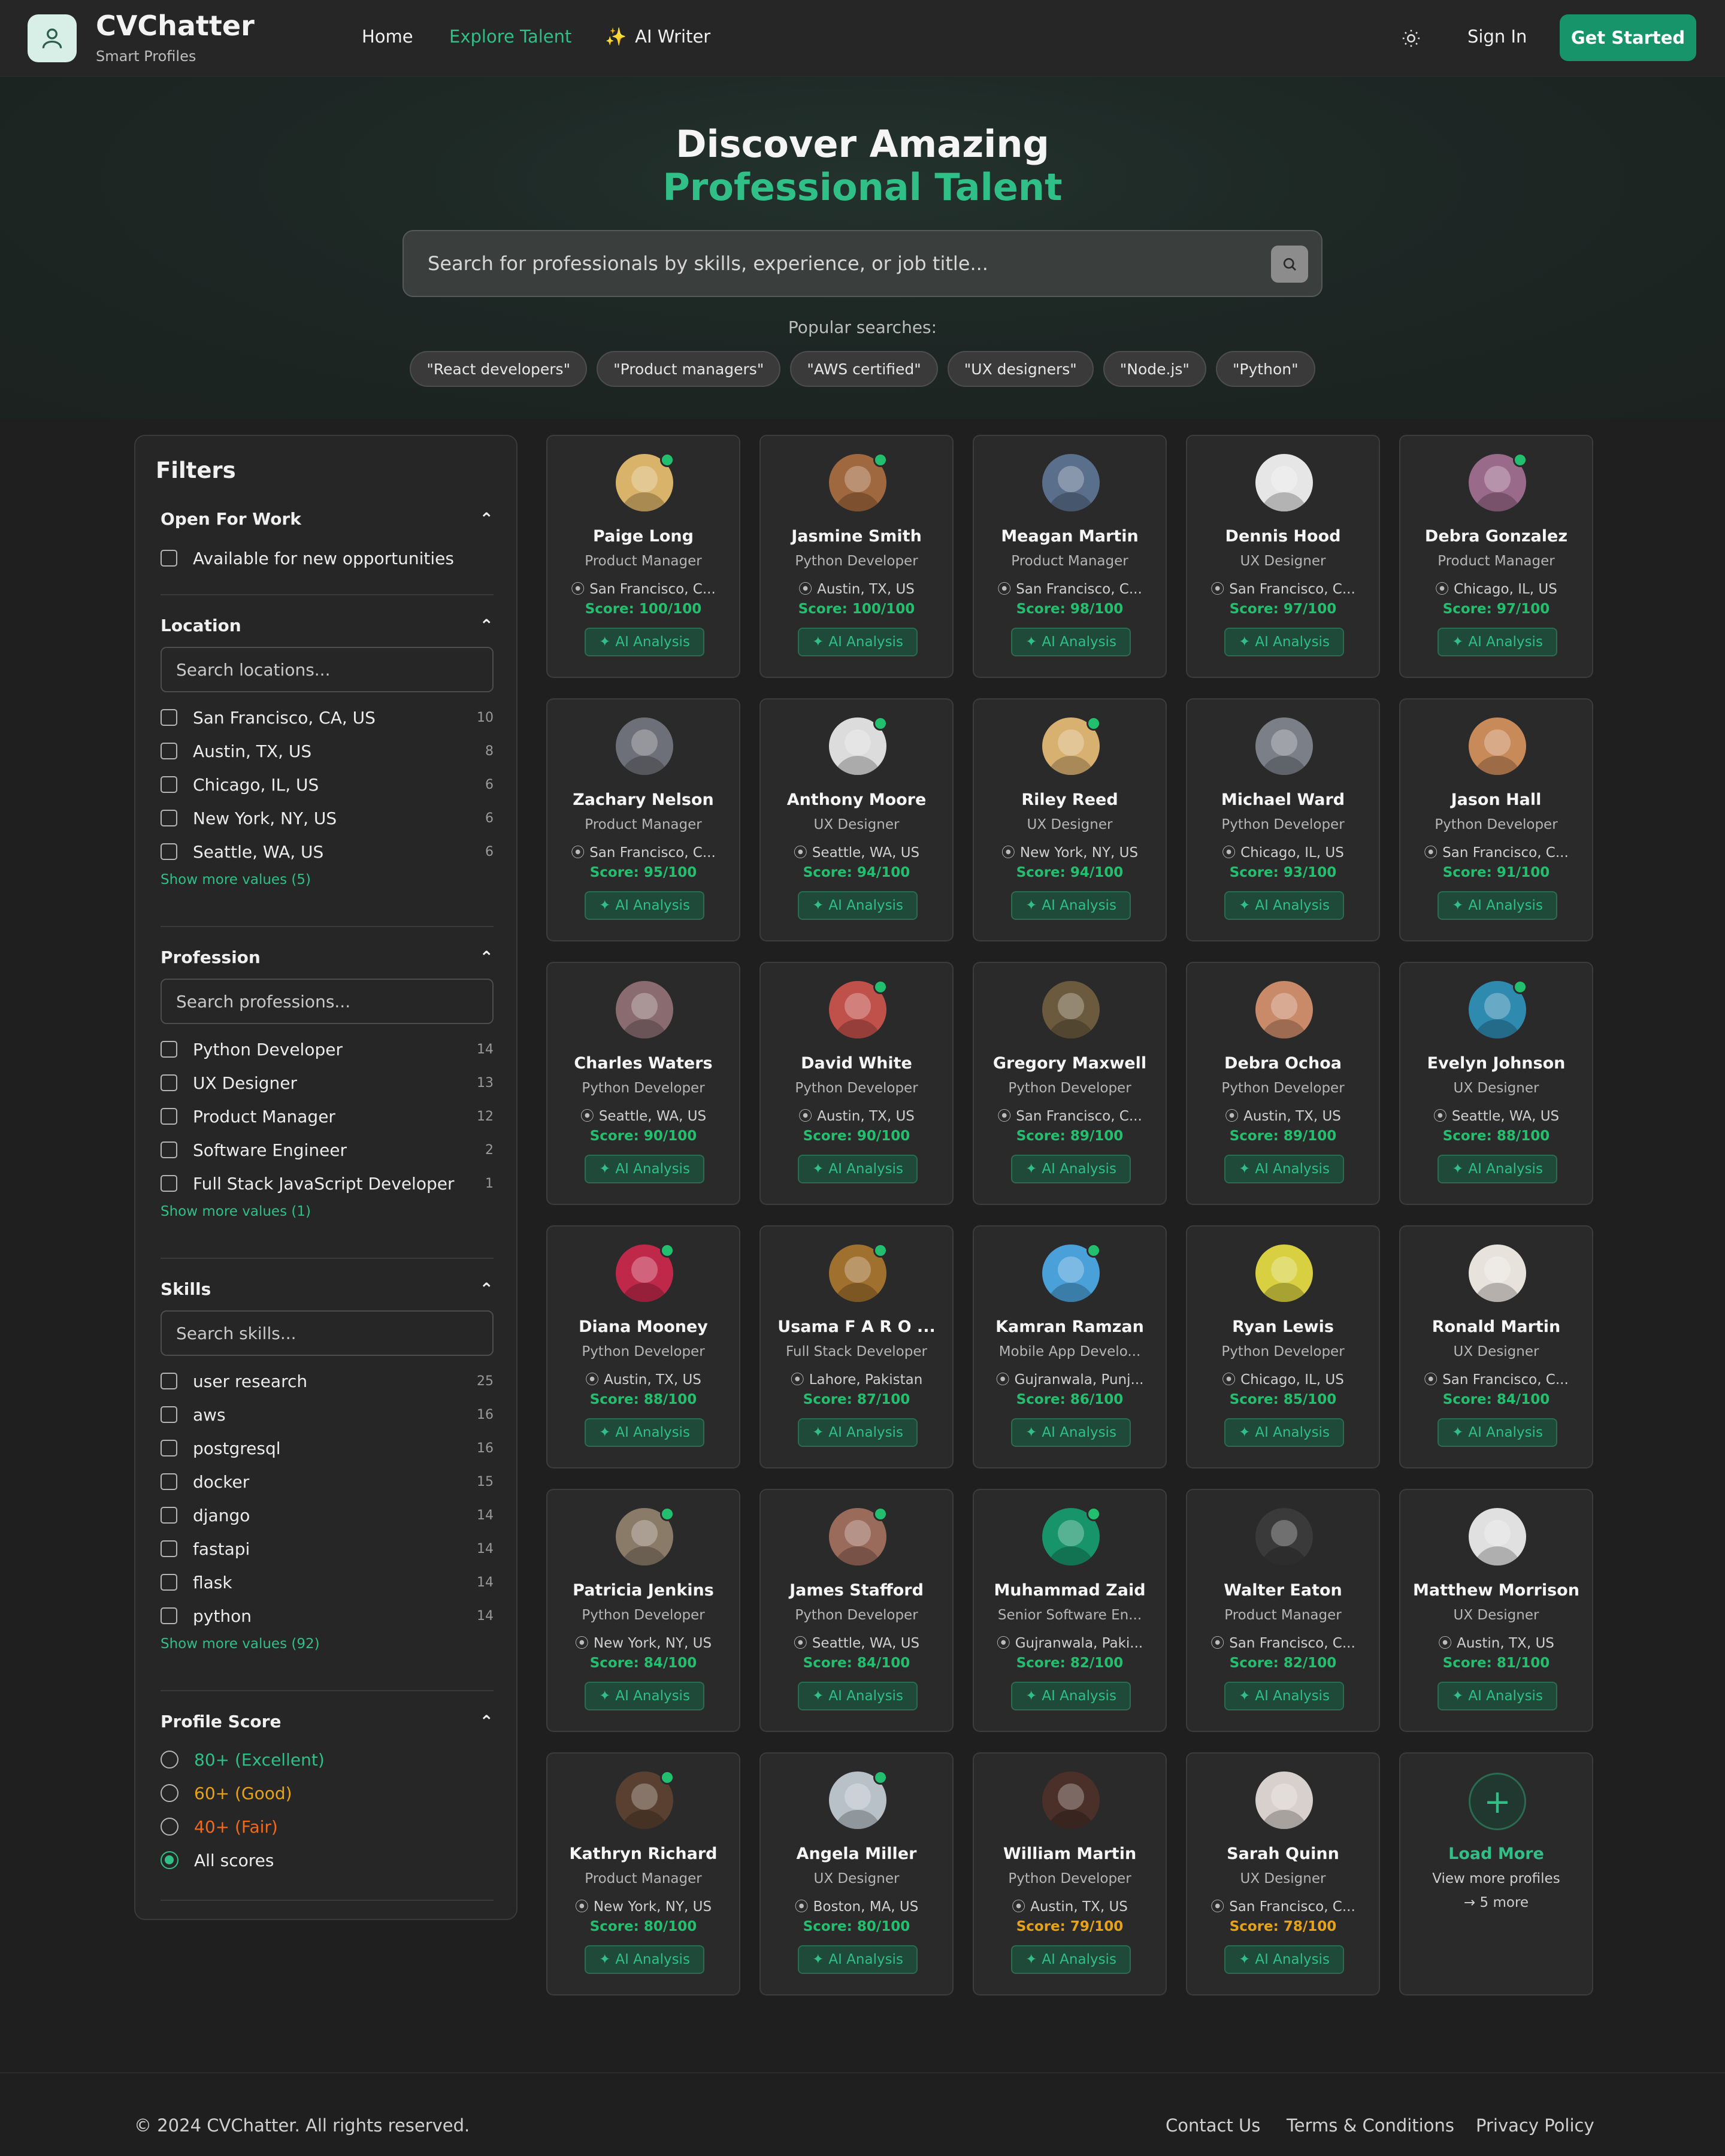 This screenshot has width=1725, height=2156. I want to click on filter-option: New York, NY, US 6, so click(327, 818).